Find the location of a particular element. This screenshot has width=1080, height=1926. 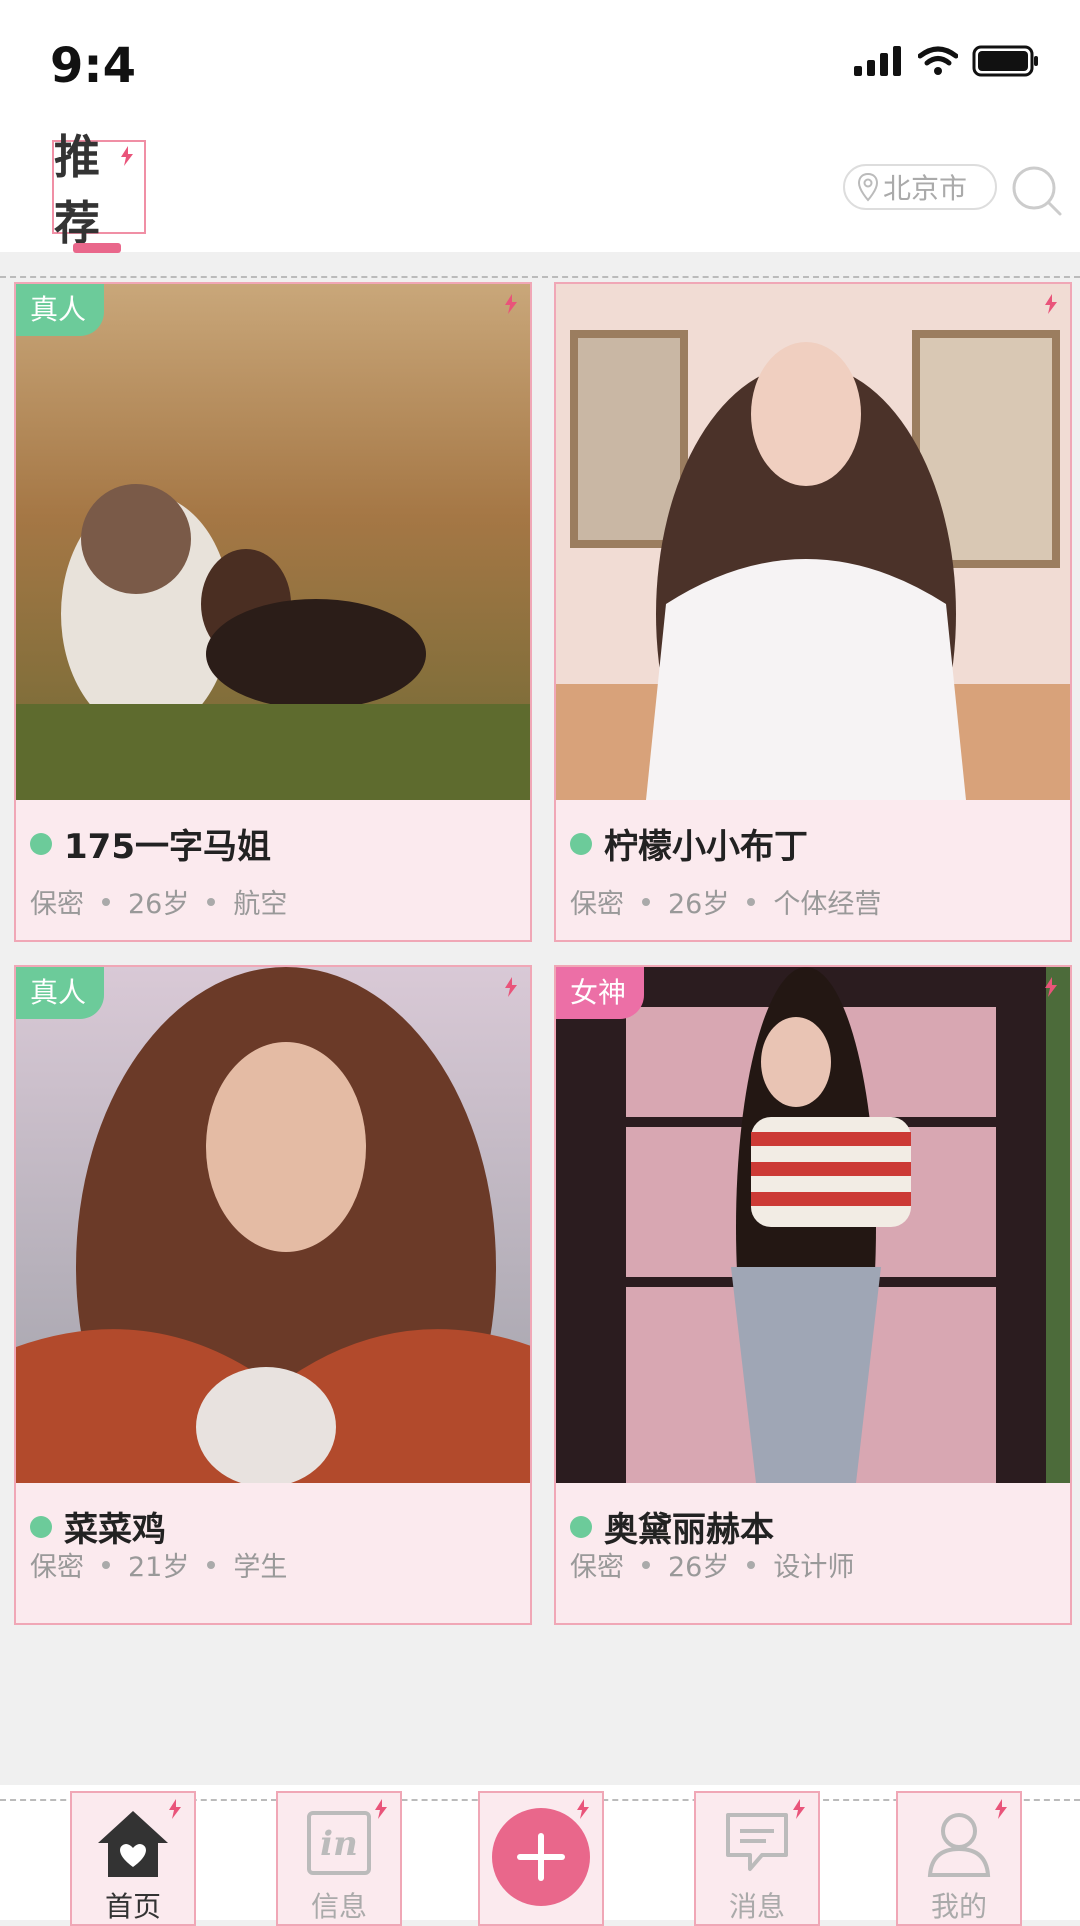

profile-name: 175一字马姐 is located at coordinates (150, 843).